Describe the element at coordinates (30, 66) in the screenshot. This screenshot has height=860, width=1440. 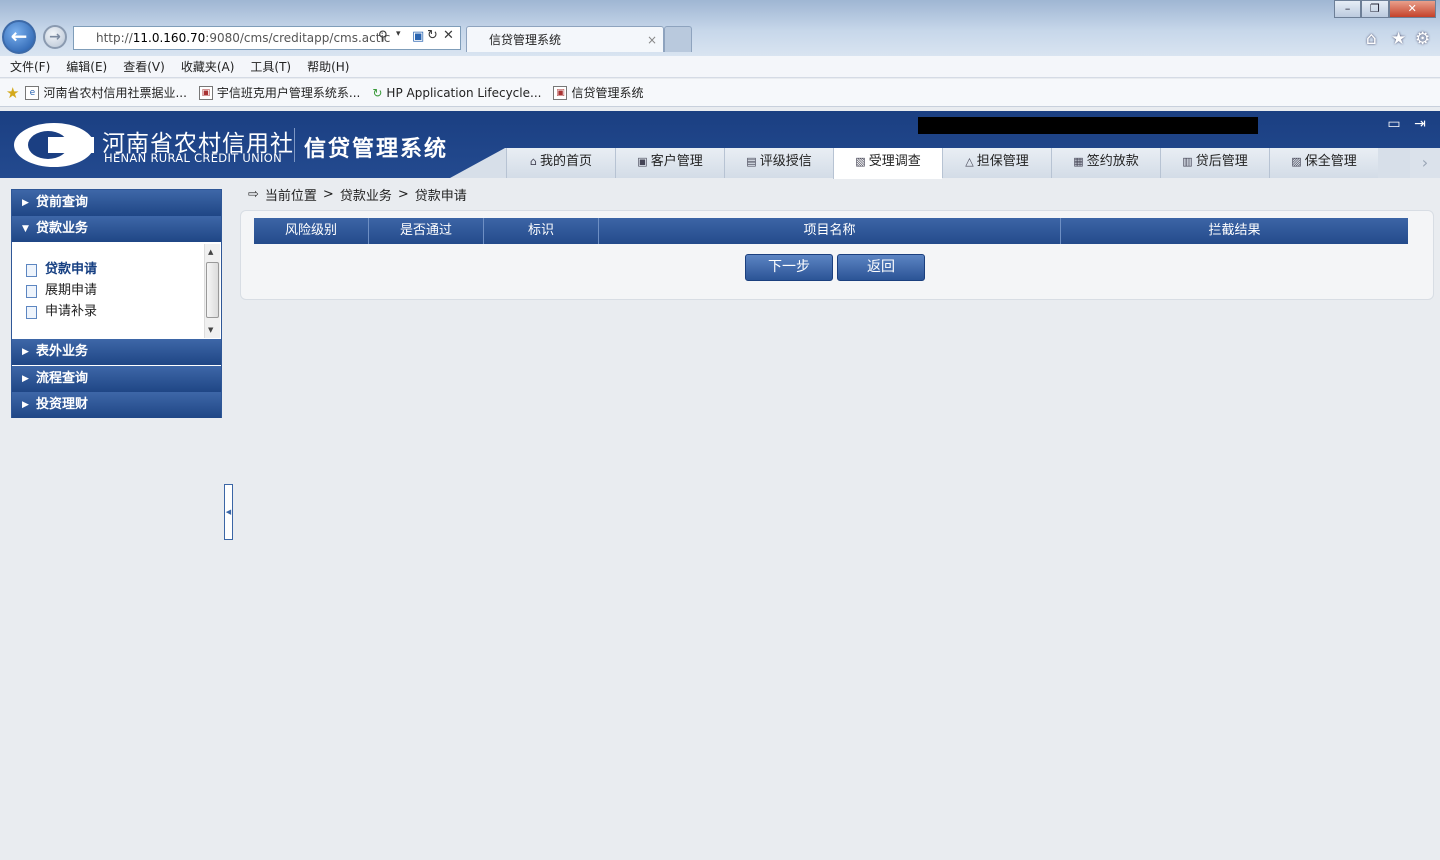
I see `menu-file: 文件(F)` at that location.